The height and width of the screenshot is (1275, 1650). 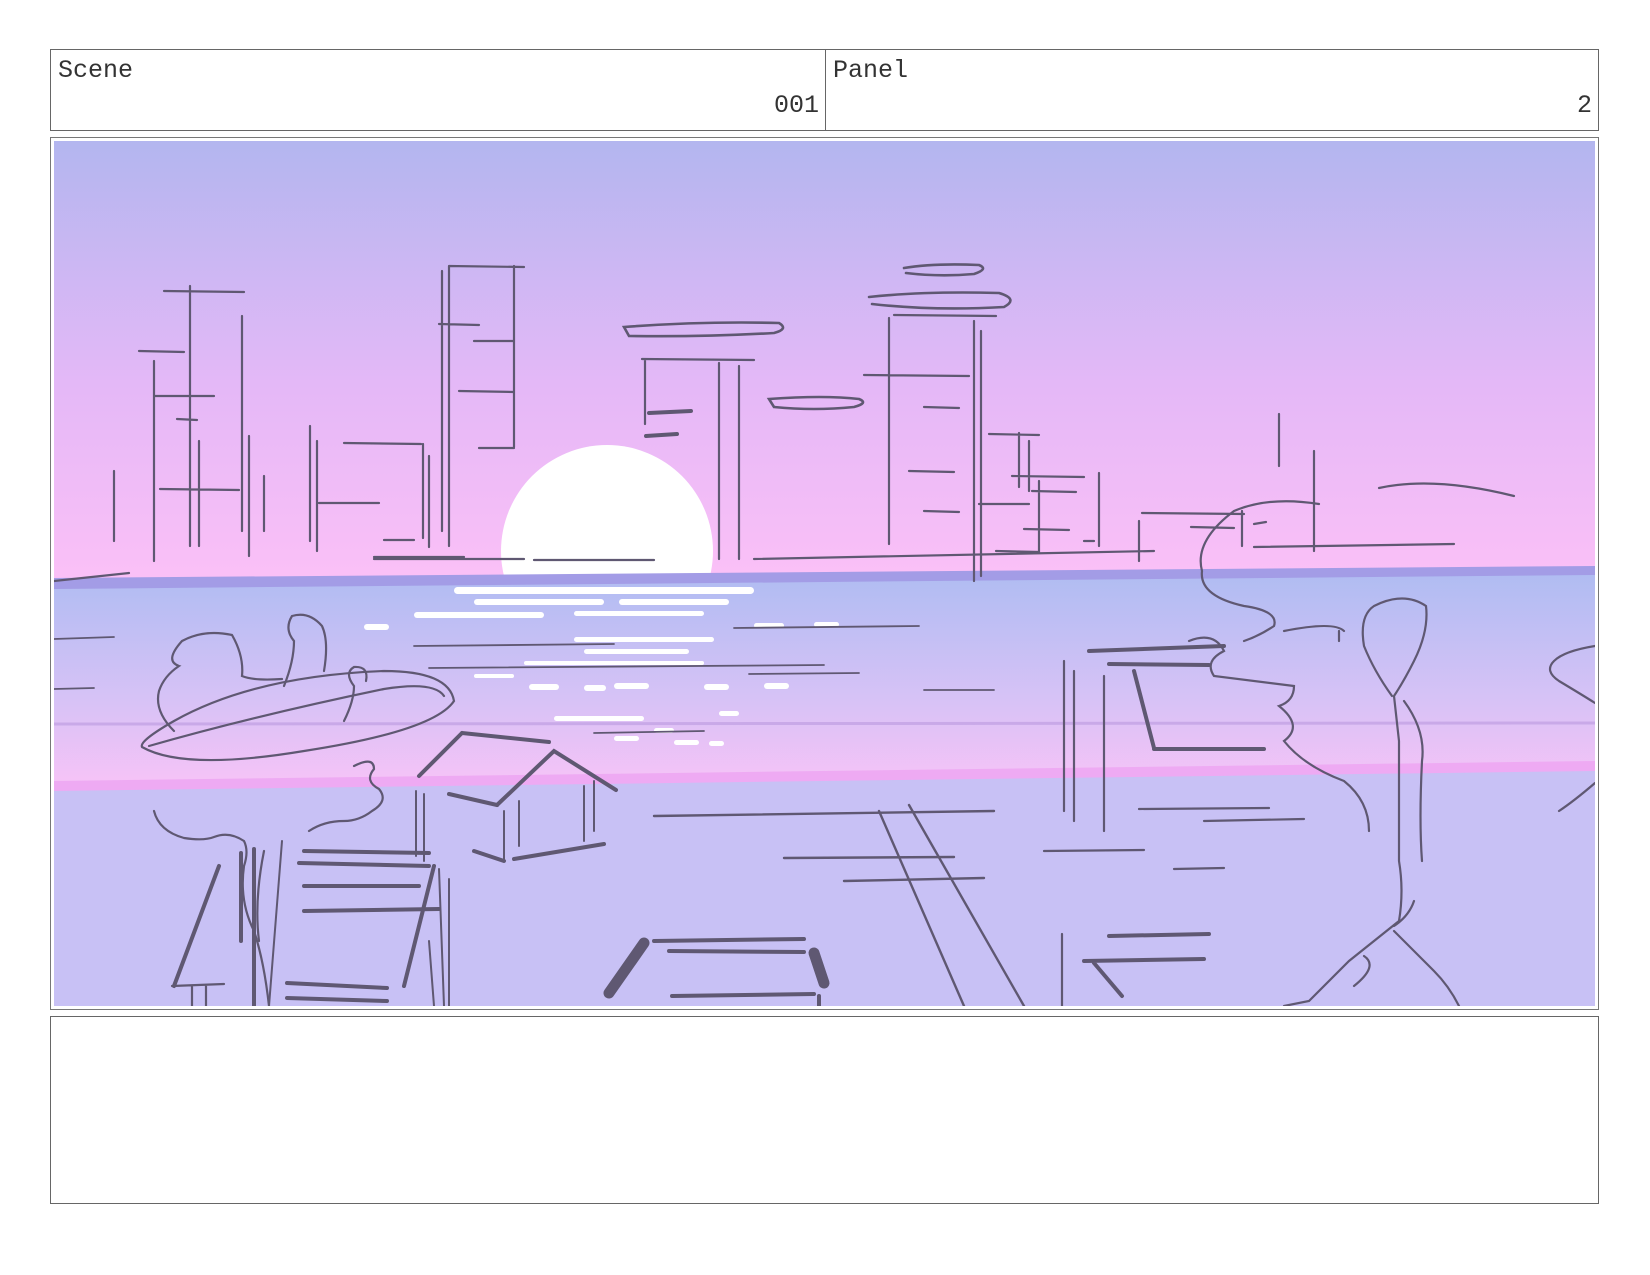 What do you see at coordinates (1584, 105) in the screenshot?
I see `panel-number: 2` at bounding box center [1584, 105].